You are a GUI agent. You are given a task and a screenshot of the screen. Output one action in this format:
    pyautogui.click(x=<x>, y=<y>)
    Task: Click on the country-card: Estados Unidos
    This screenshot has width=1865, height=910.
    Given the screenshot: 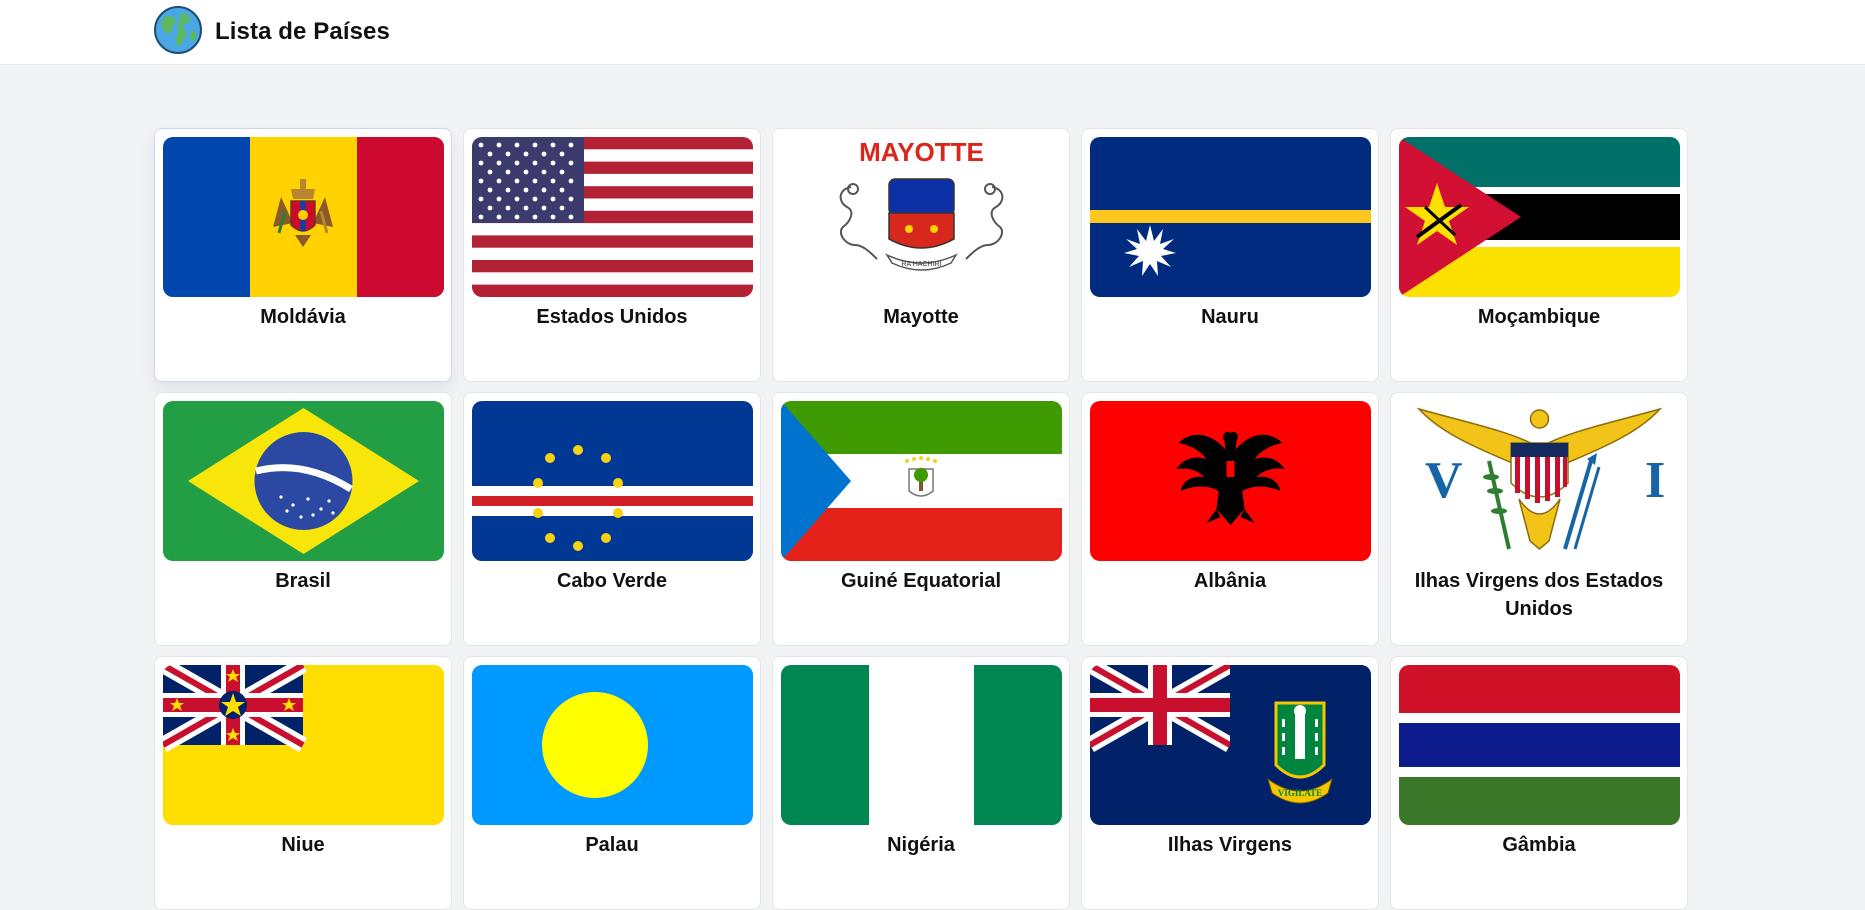 What is the action you would take?
    pyautogui.click(x=612, y=255)
    